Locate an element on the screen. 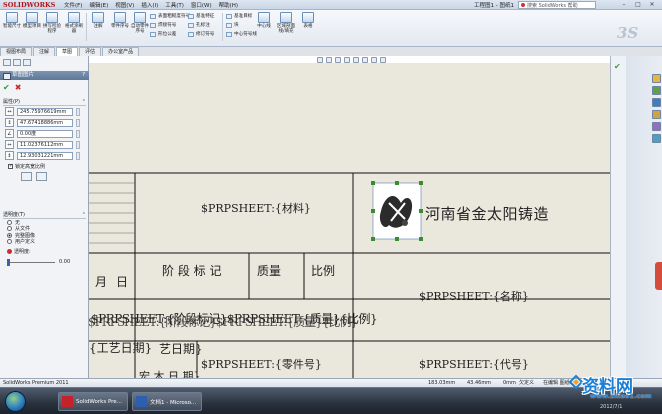 The image size is (662, 414). height-row: ⇕ 12.93031221mm is located at coordinates (45, 155).